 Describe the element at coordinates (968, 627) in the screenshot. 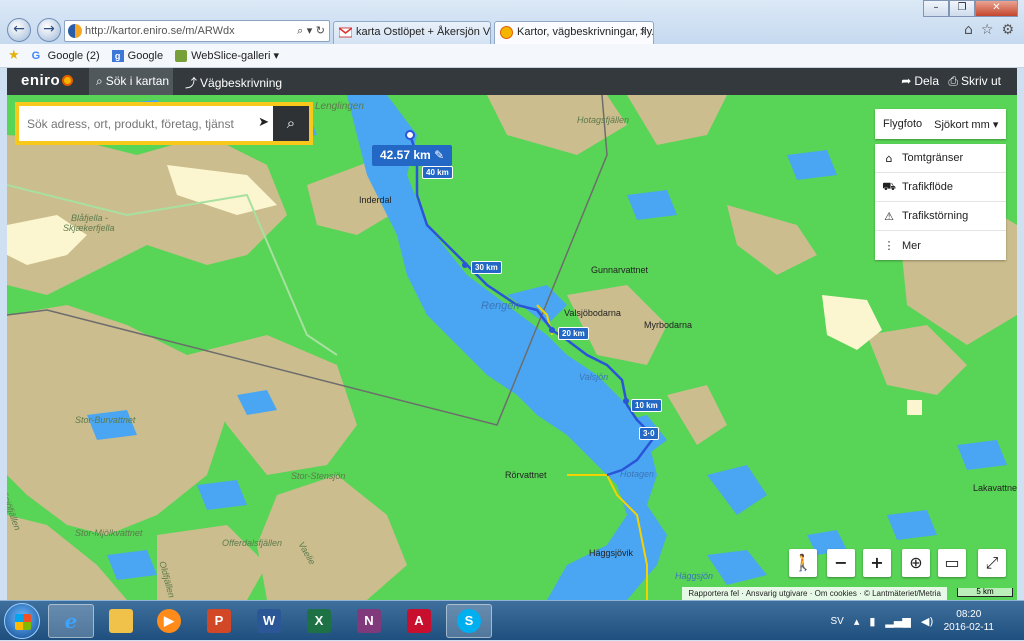

I see `clock-date: 2016-02-11` at that location.